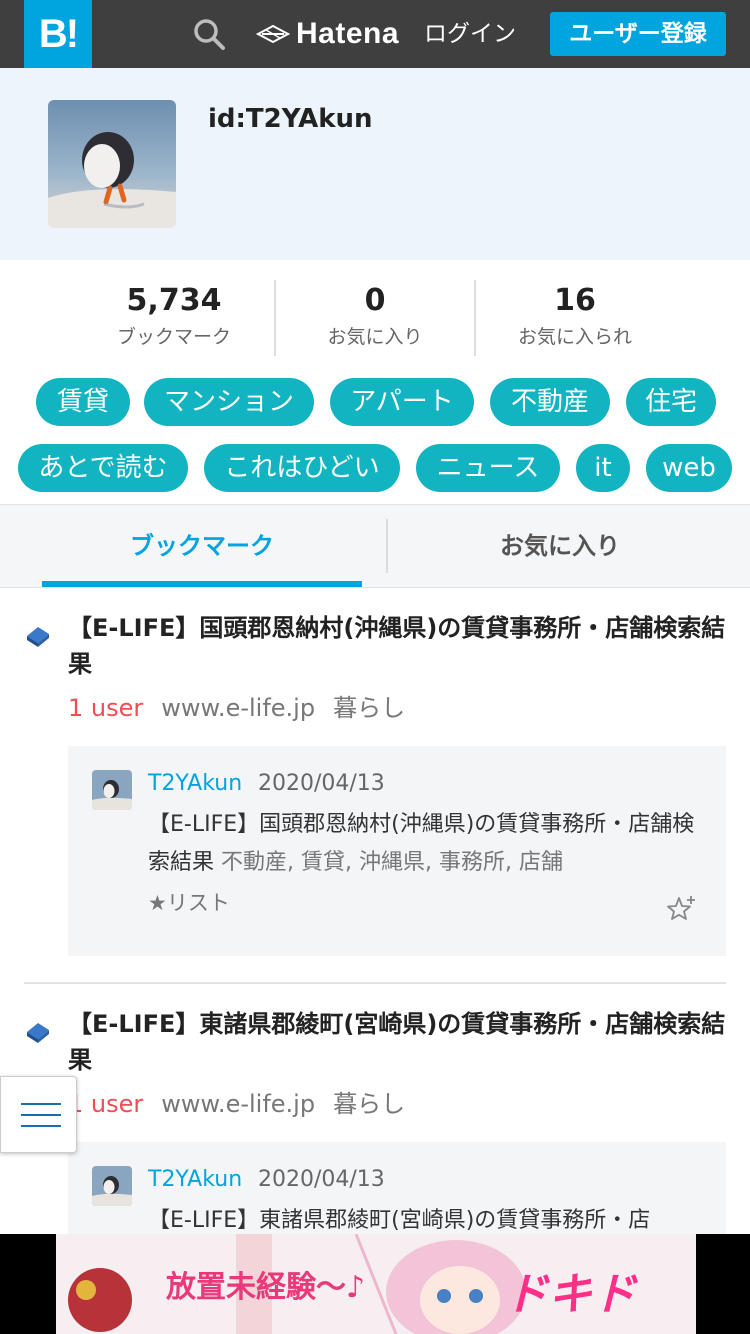 Image resolution: width=750 pixels, height=1334 pixels. I want to click on top-bar: B! Hatena ログイン ユーザー登録, so click(375, 34).